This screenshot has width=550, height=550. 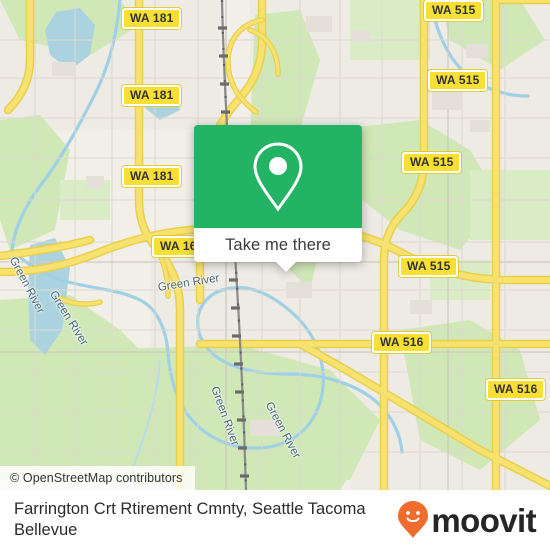 What do you see at coordinates (286, 266) in the screenshot?
I see `callout-tail` at bounding box center [286, 266].